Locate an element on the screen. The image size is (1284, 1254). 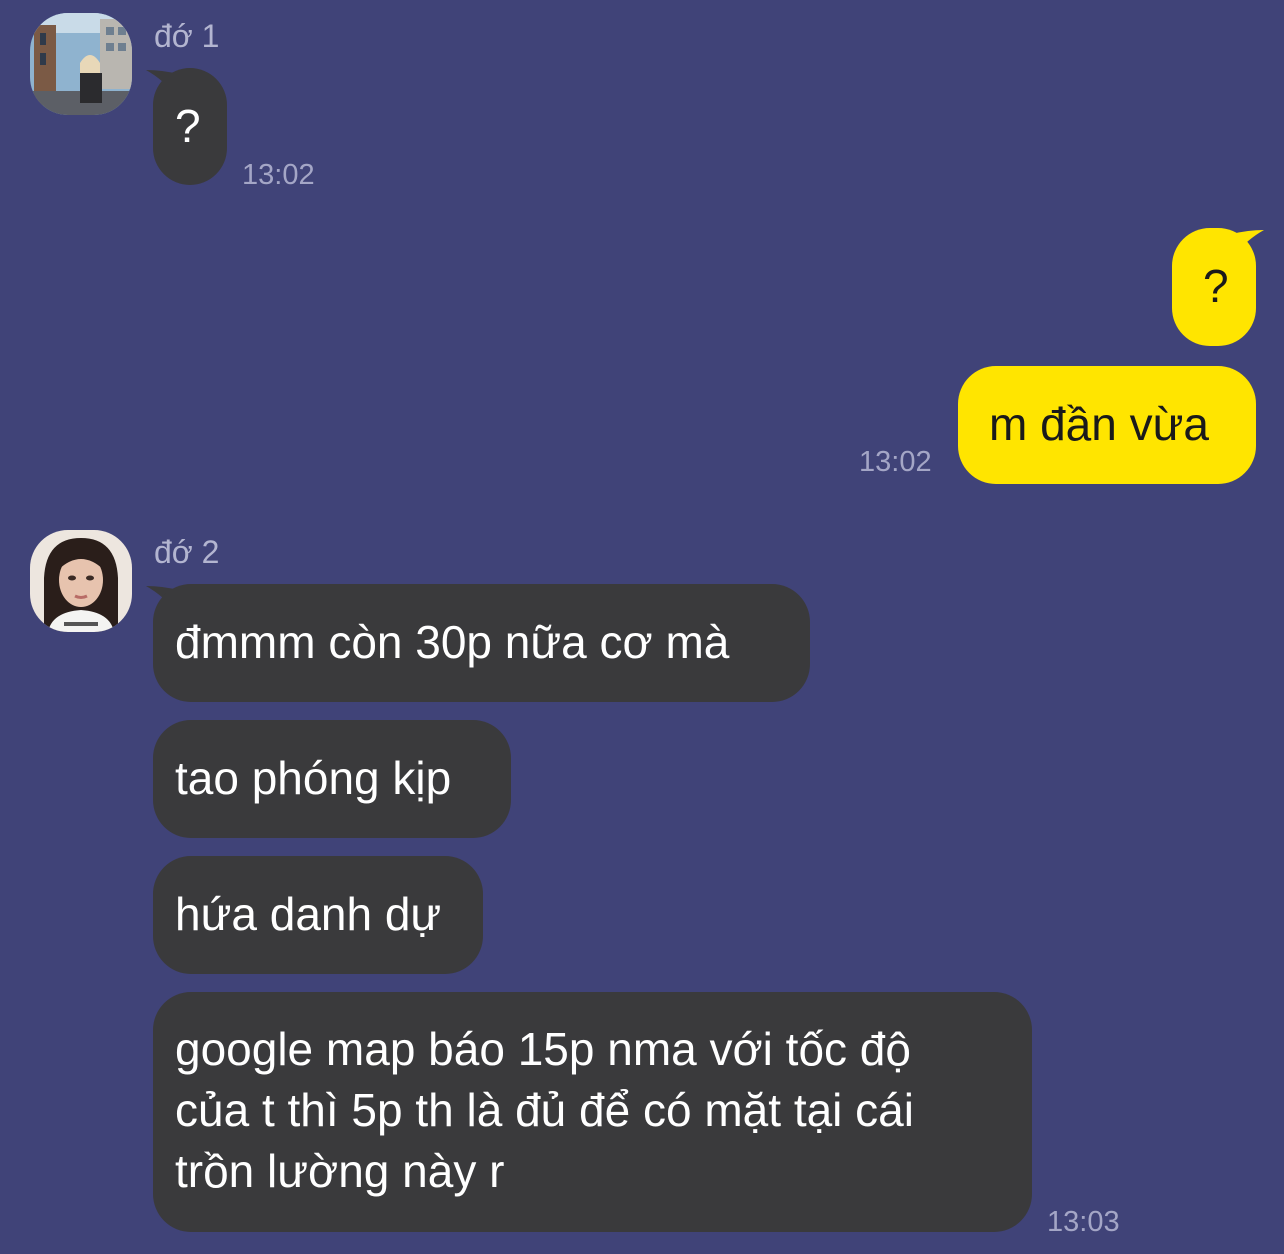
sender-1-name: đớ 1 is located at coordinates (187, 36).